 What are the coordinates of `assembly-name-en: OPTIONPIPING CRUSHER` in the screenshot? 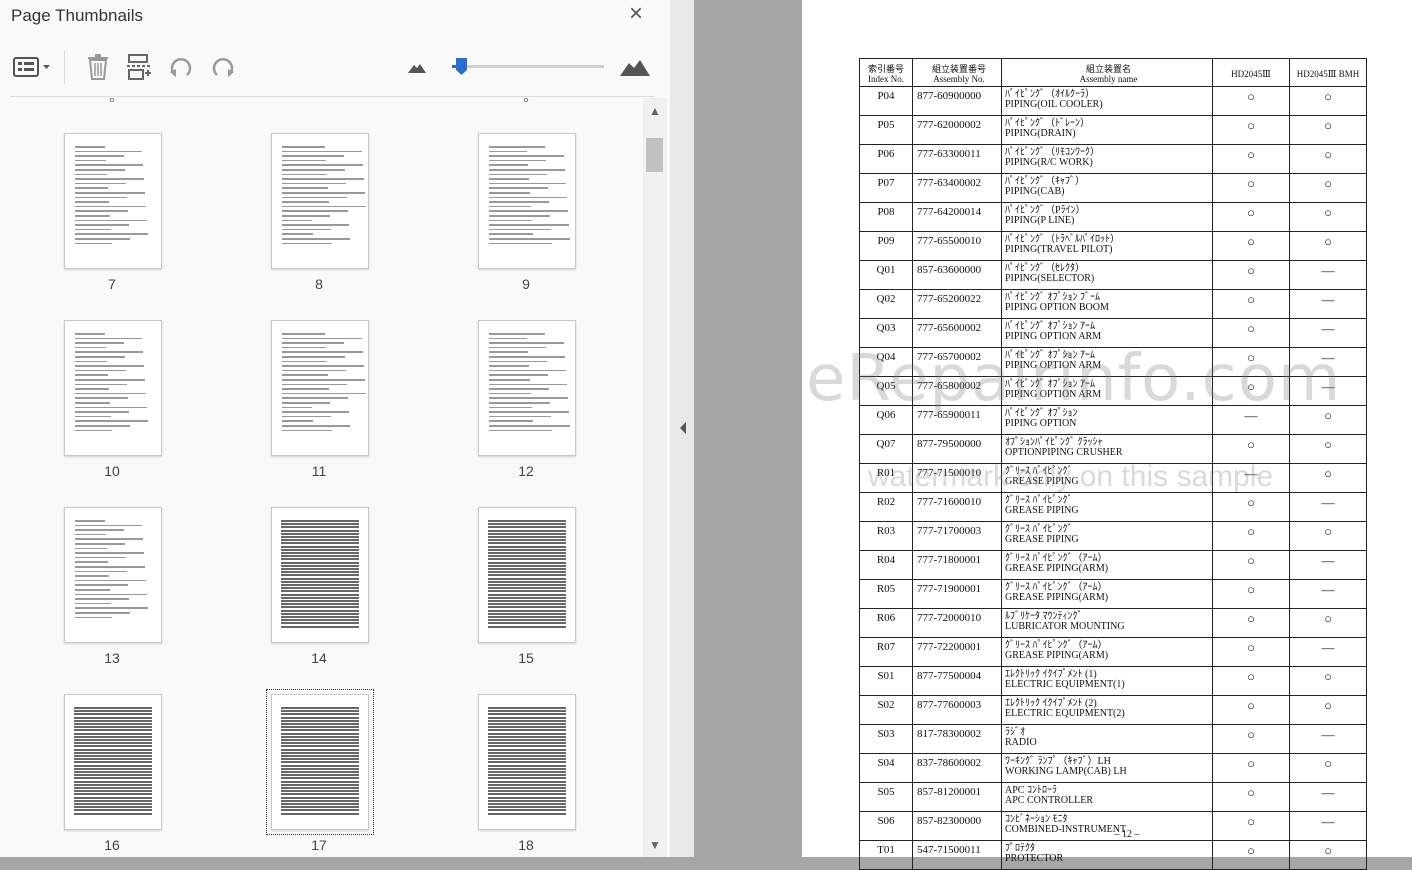 It's located at (1064, 452).